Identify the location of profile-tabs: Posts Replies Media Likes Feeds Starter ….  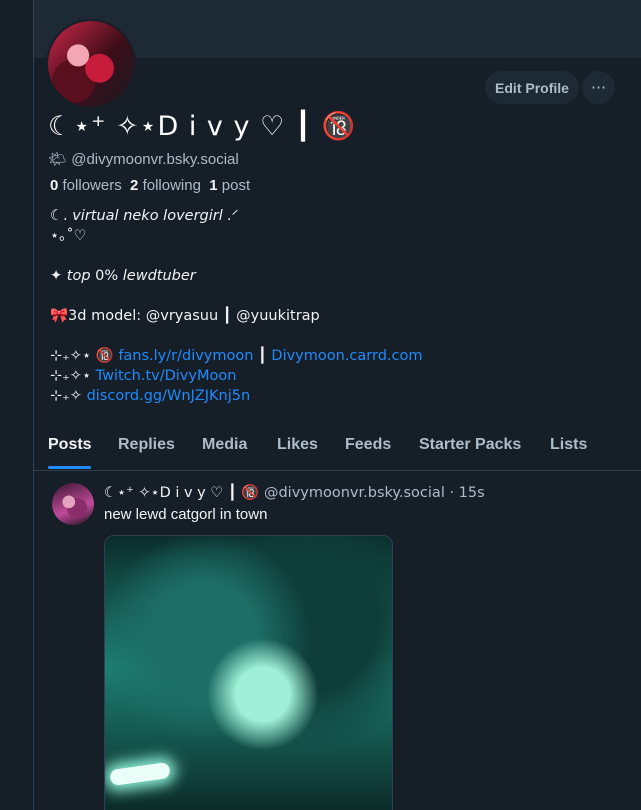
(337, 447).